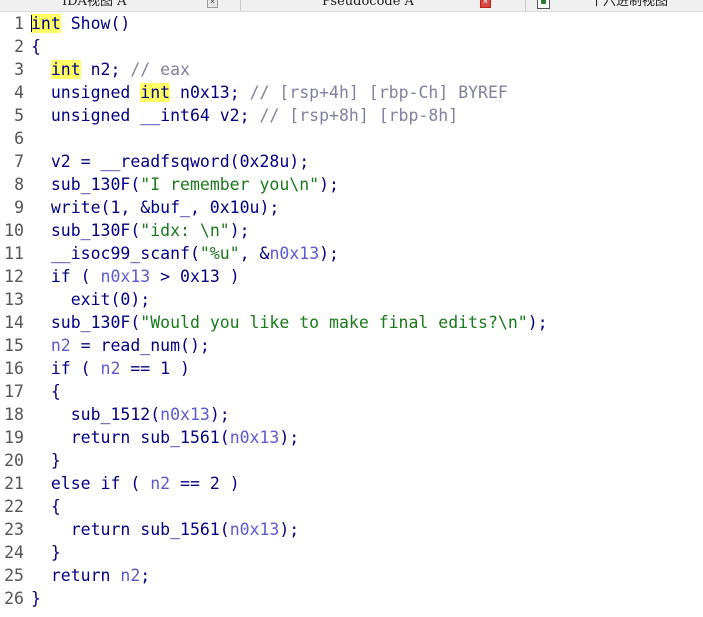 This screenshot has width=703, height=617. Describe the element at coordinates (351, 69) in the screenshot. I see `code-line: 3 int n2; // eax` at that location.